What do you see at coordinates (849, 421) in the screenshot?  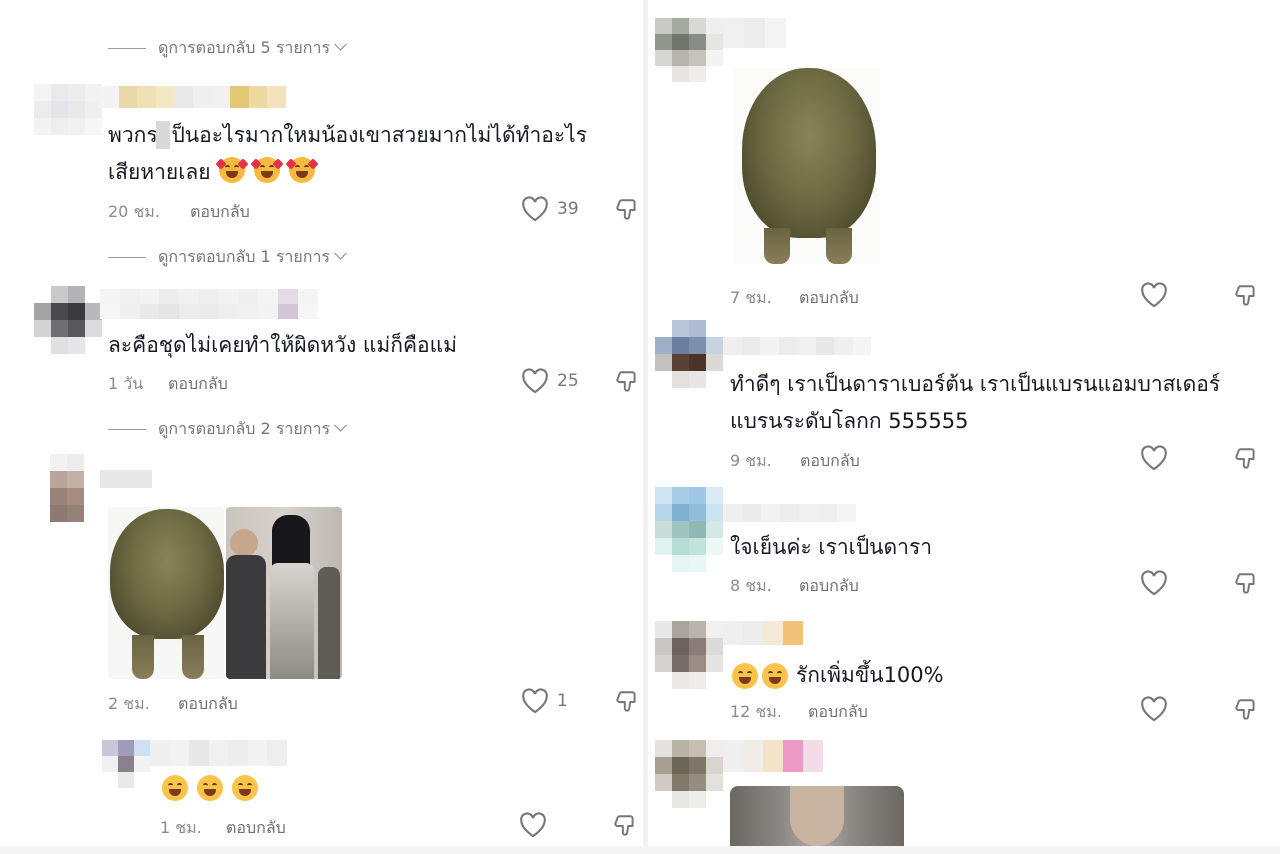 I see `comment-text-line2: แบรนระดับโลกก 555555` at bounding box center [849, 421].